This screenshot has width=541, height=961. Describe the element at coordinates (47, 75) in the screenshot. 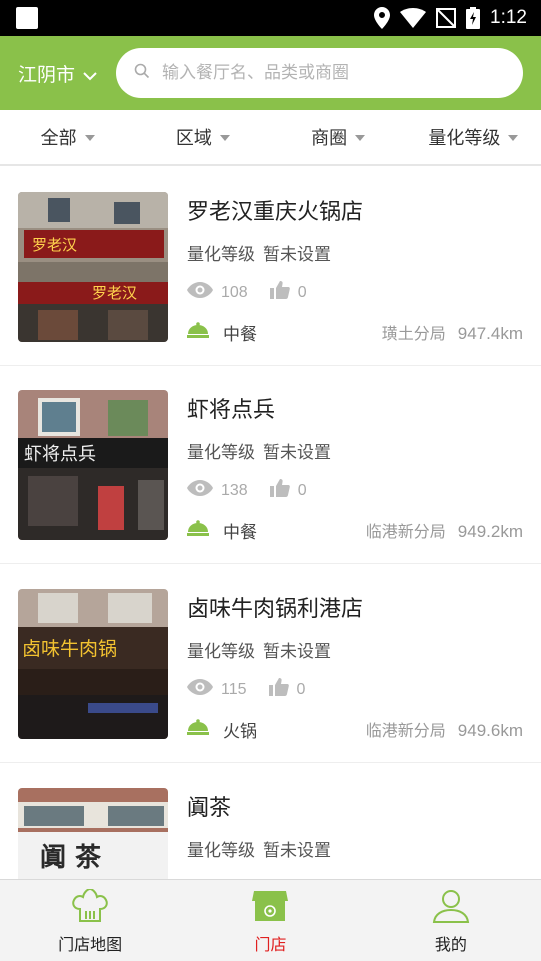

I see `city-label: 江阴市` at that location.